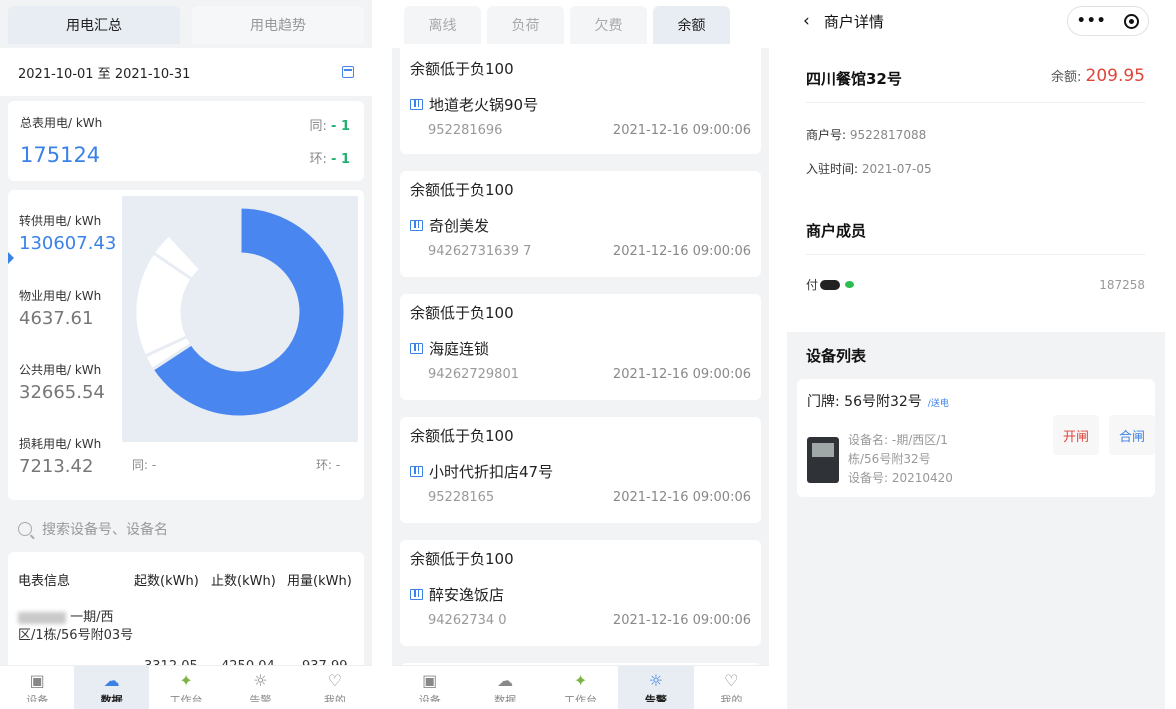 The width and height of the screenshot is (1176, 709). I want to click on total-usage-card: 总表用电/ kWh 175124 同: - 1 环: - 1, so click(186, 141).